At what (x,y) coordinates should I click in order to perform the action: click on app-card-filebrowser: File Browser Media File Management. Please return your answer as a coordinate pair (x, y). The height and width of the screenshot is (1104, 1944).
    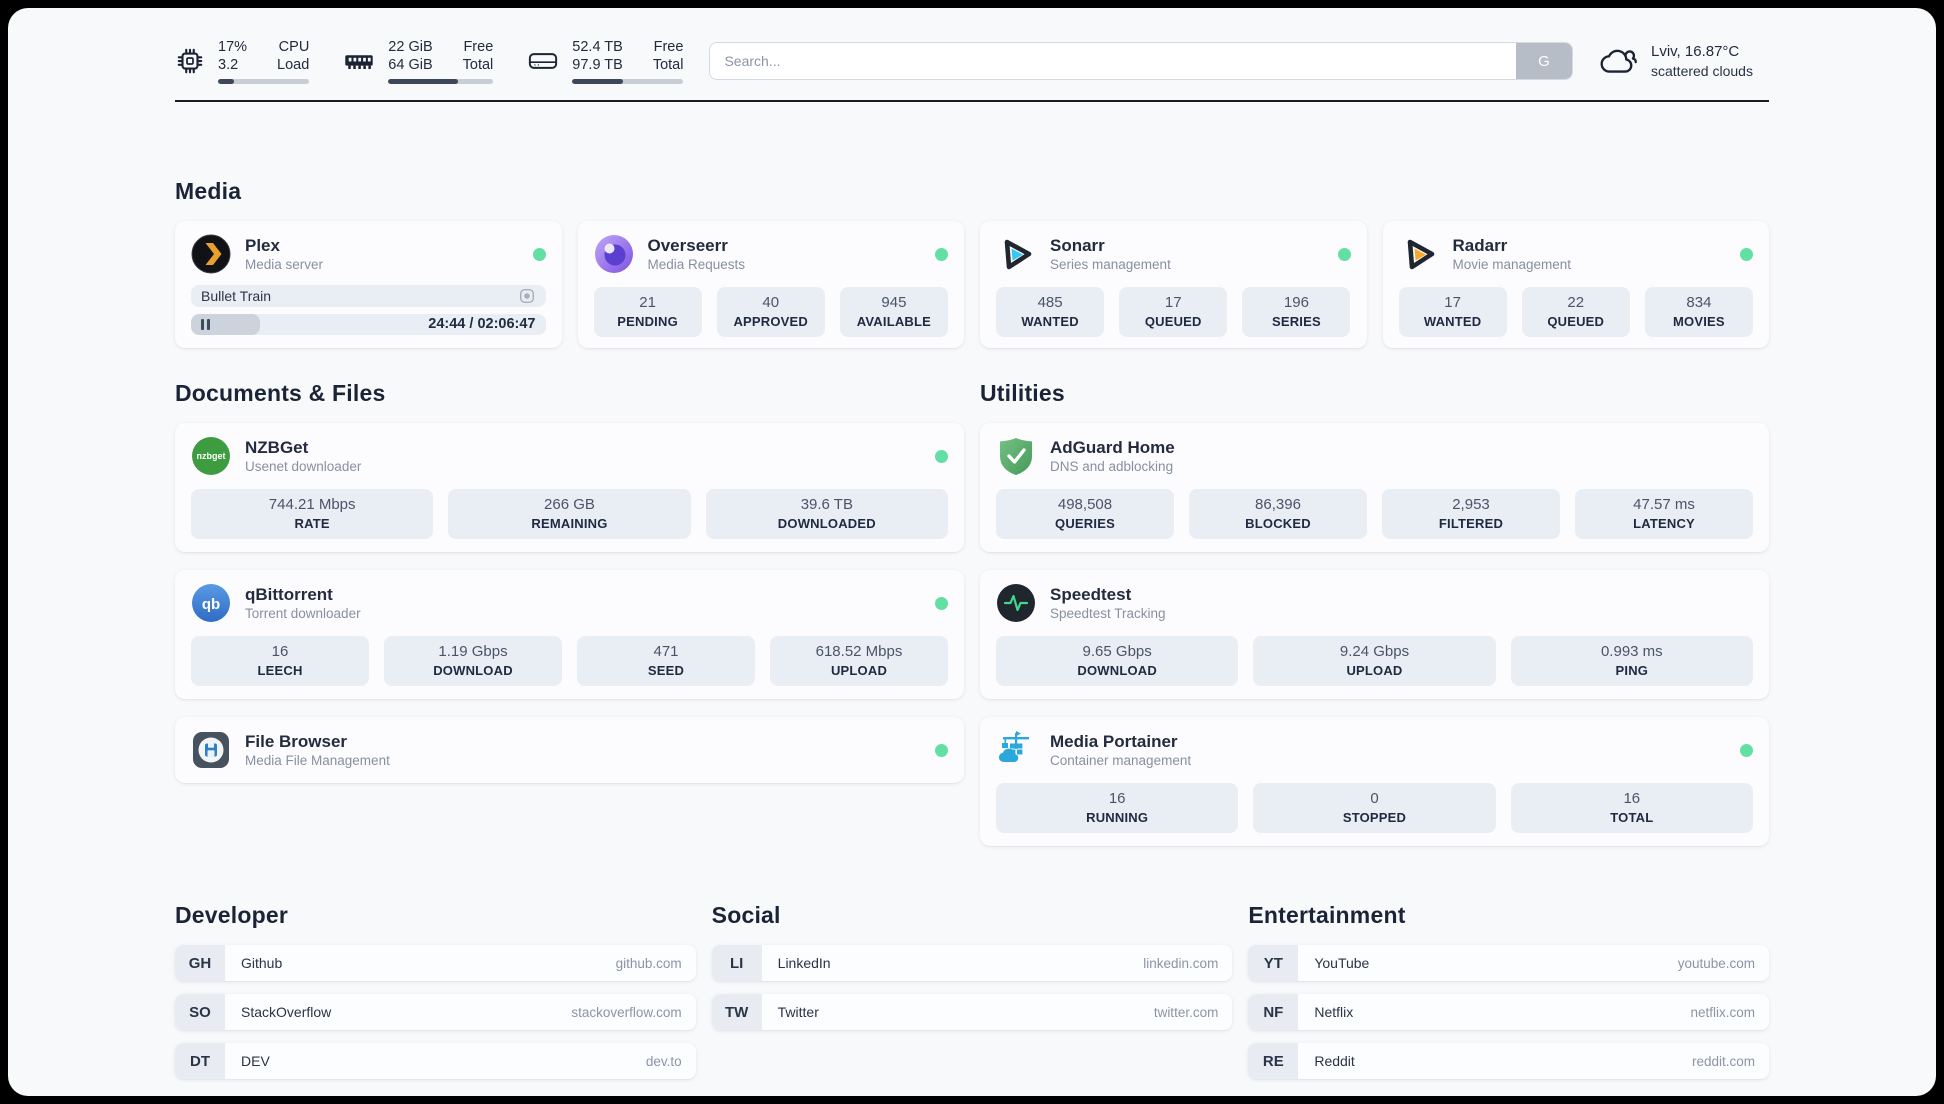
    Looking at the image, I should click on (569, 750).